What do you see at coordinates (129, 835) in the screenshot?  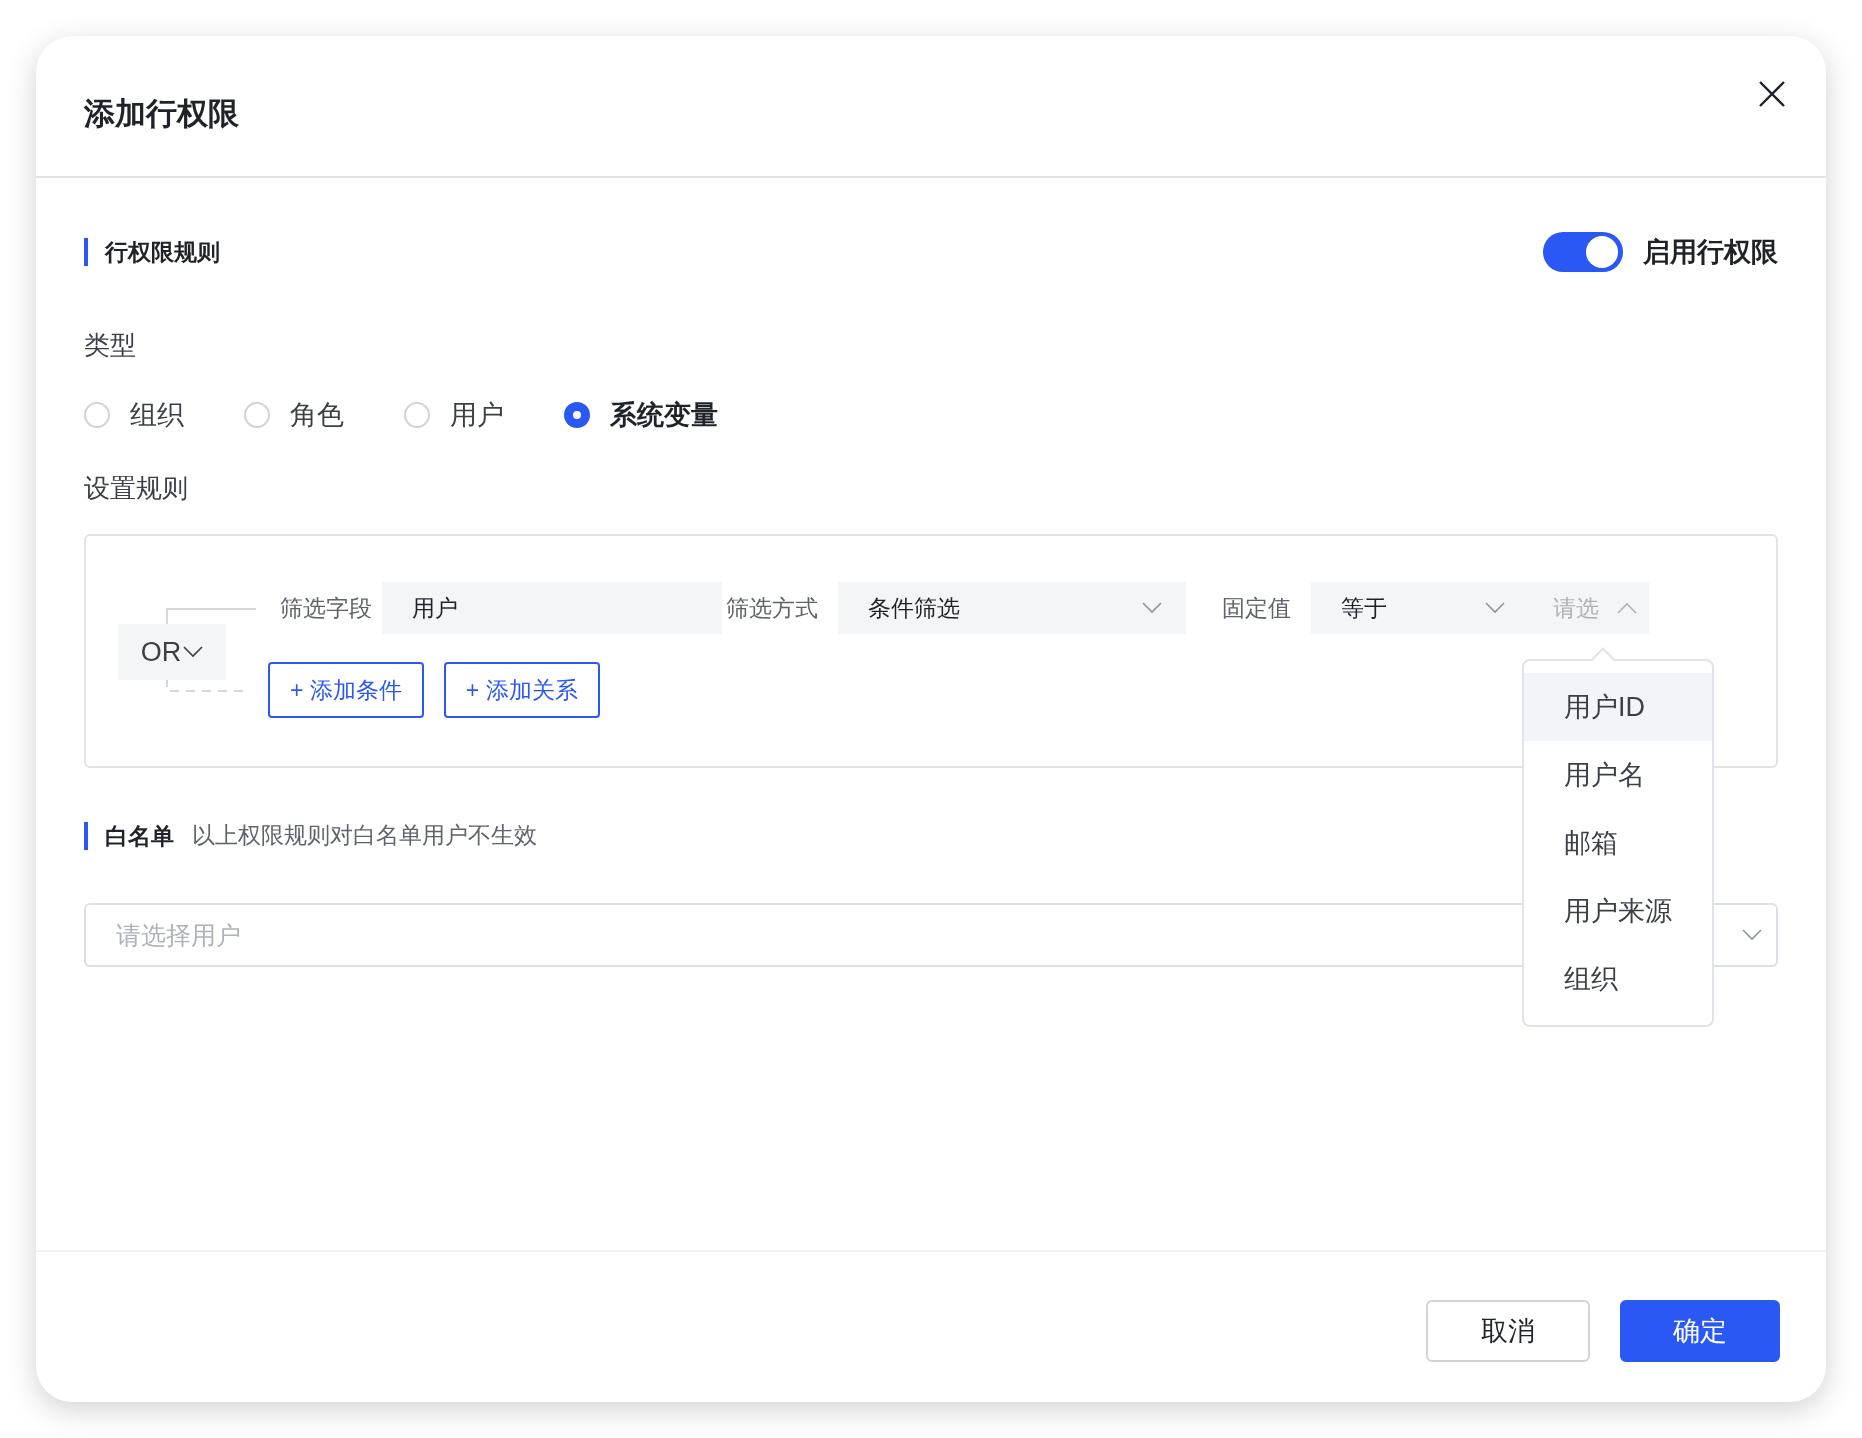 I see `section-heading: 白名单` at bounding box center [129, 835].